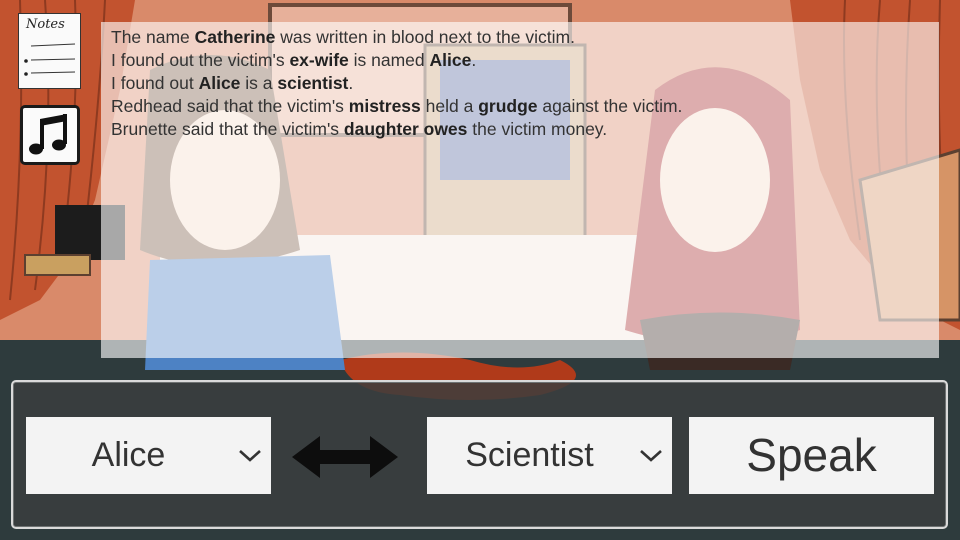  I want to click on clue-text: Brunette said that the victim's, so click(227, 129).